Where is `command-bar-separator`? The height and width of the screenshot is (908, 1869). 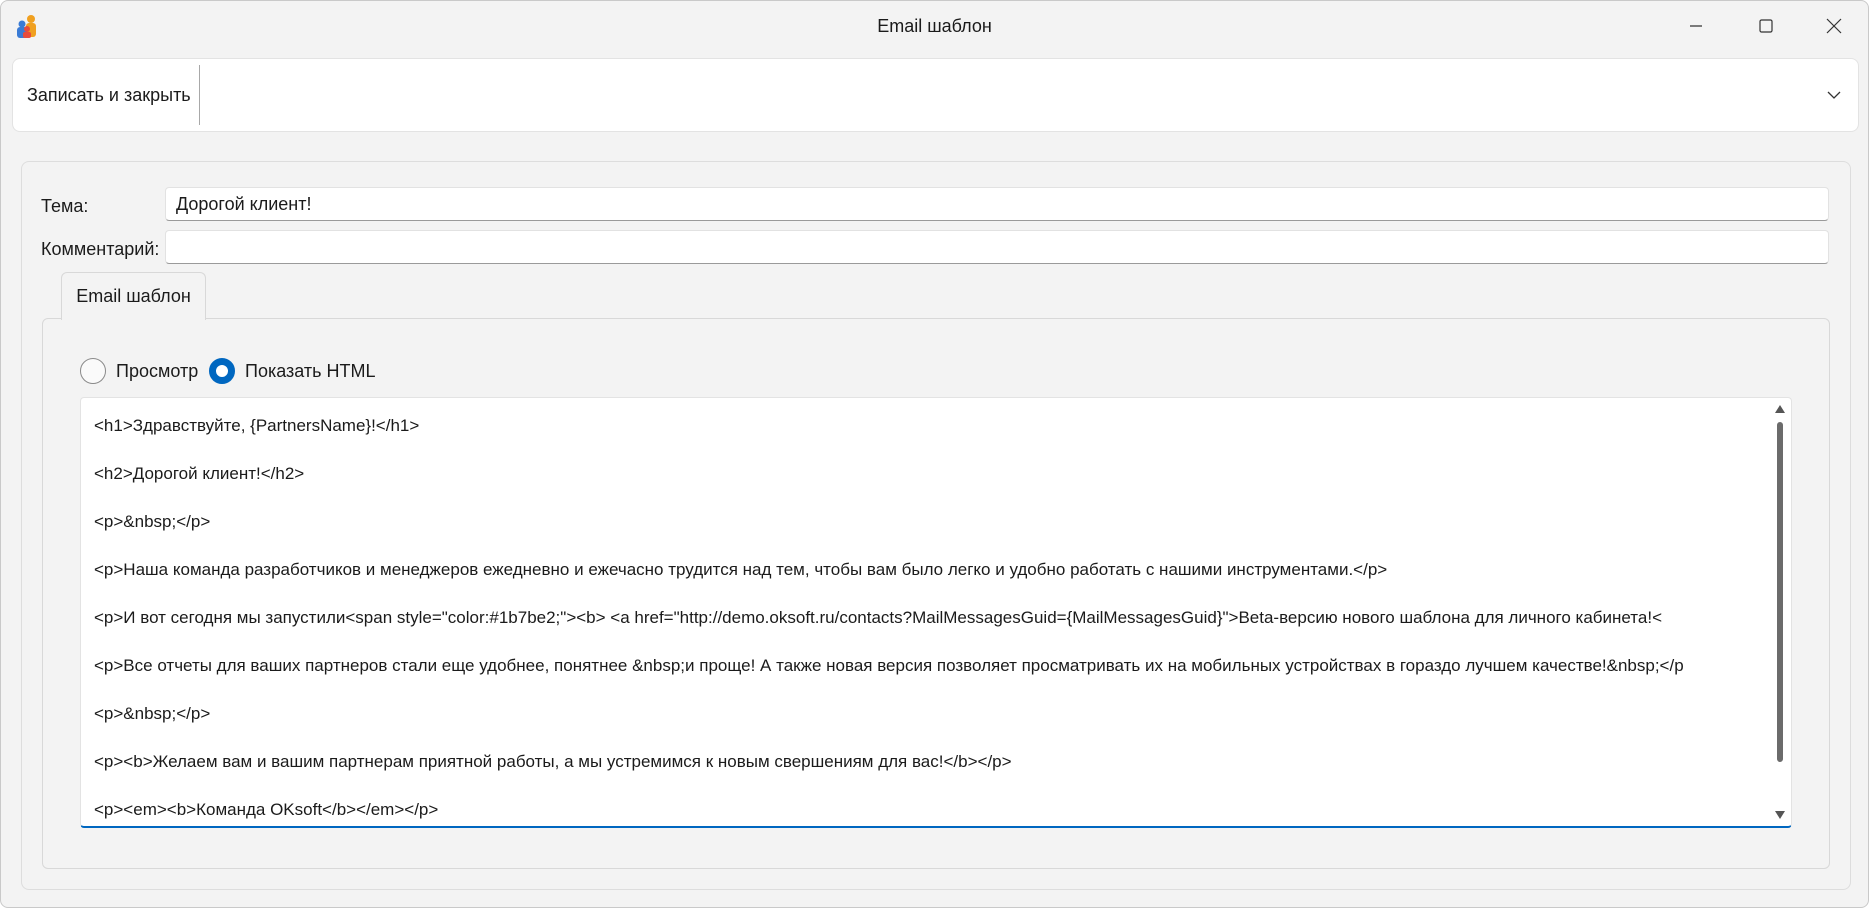 command-bar-separator is located at coordinates (199, 95).